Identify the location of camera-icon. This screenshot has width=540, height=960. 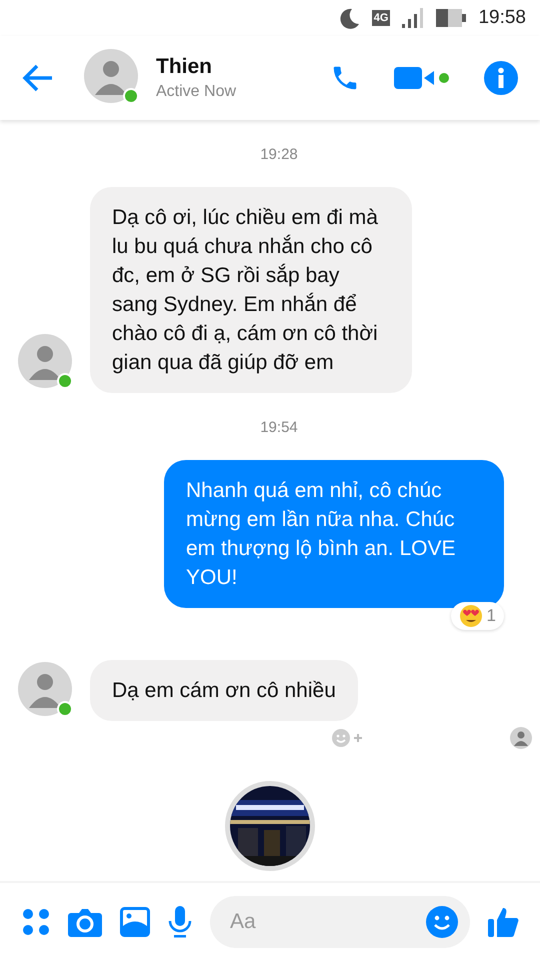
(85, 921).